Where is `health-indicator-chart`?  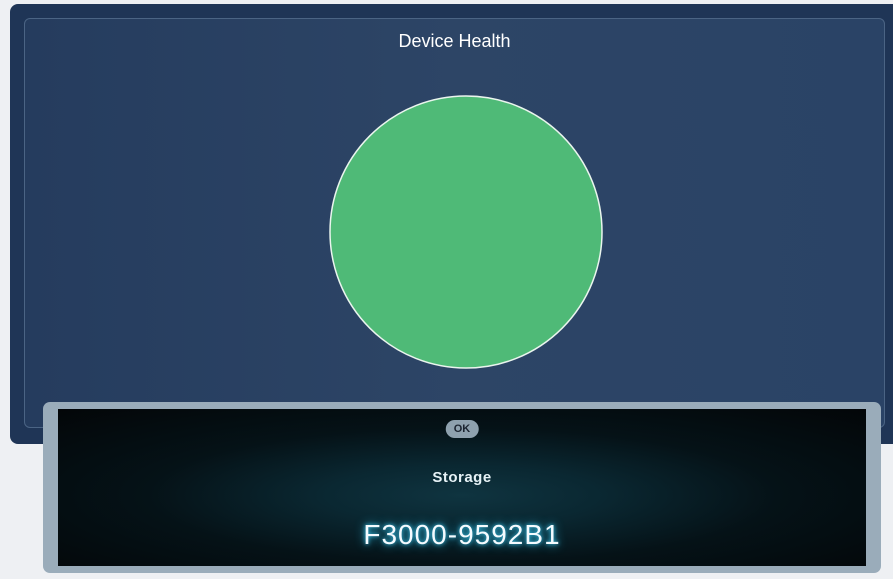 health-indicator-chart is located at coordinates (466, 232).